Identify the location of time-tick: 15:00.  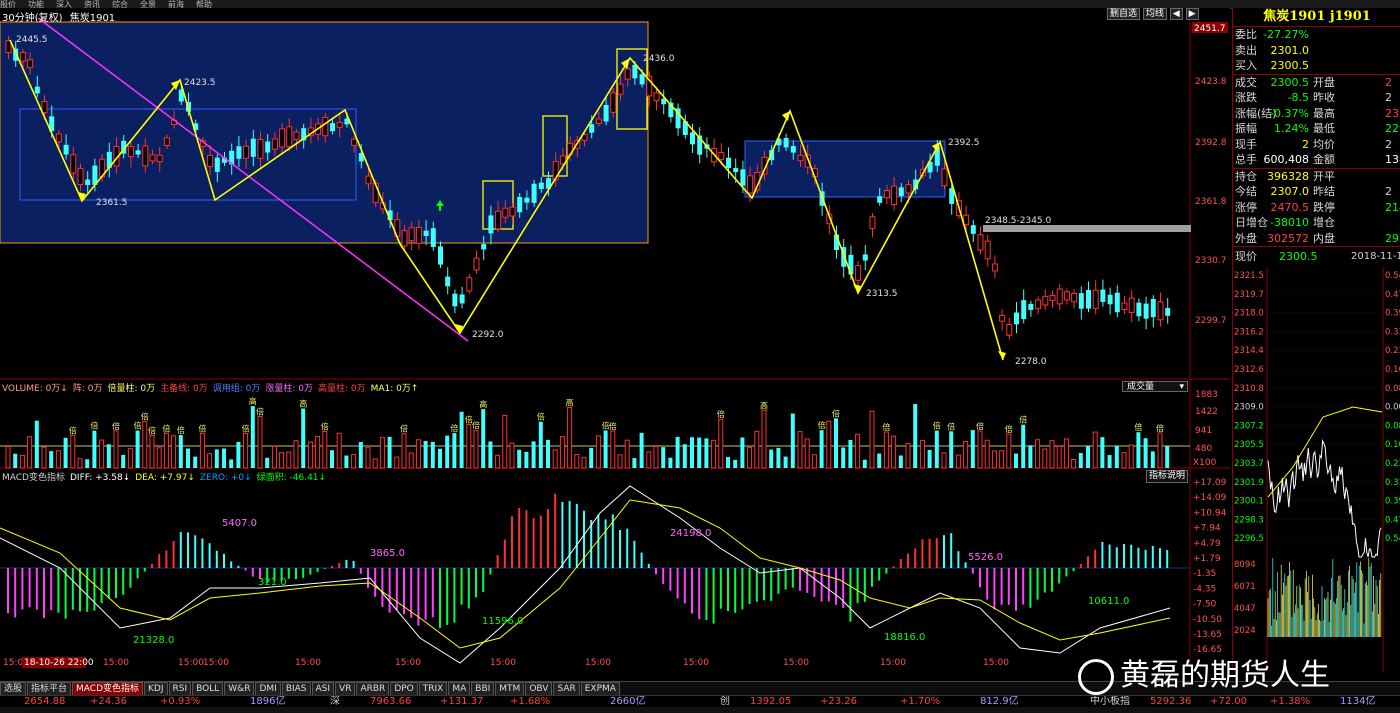
(696, 663).